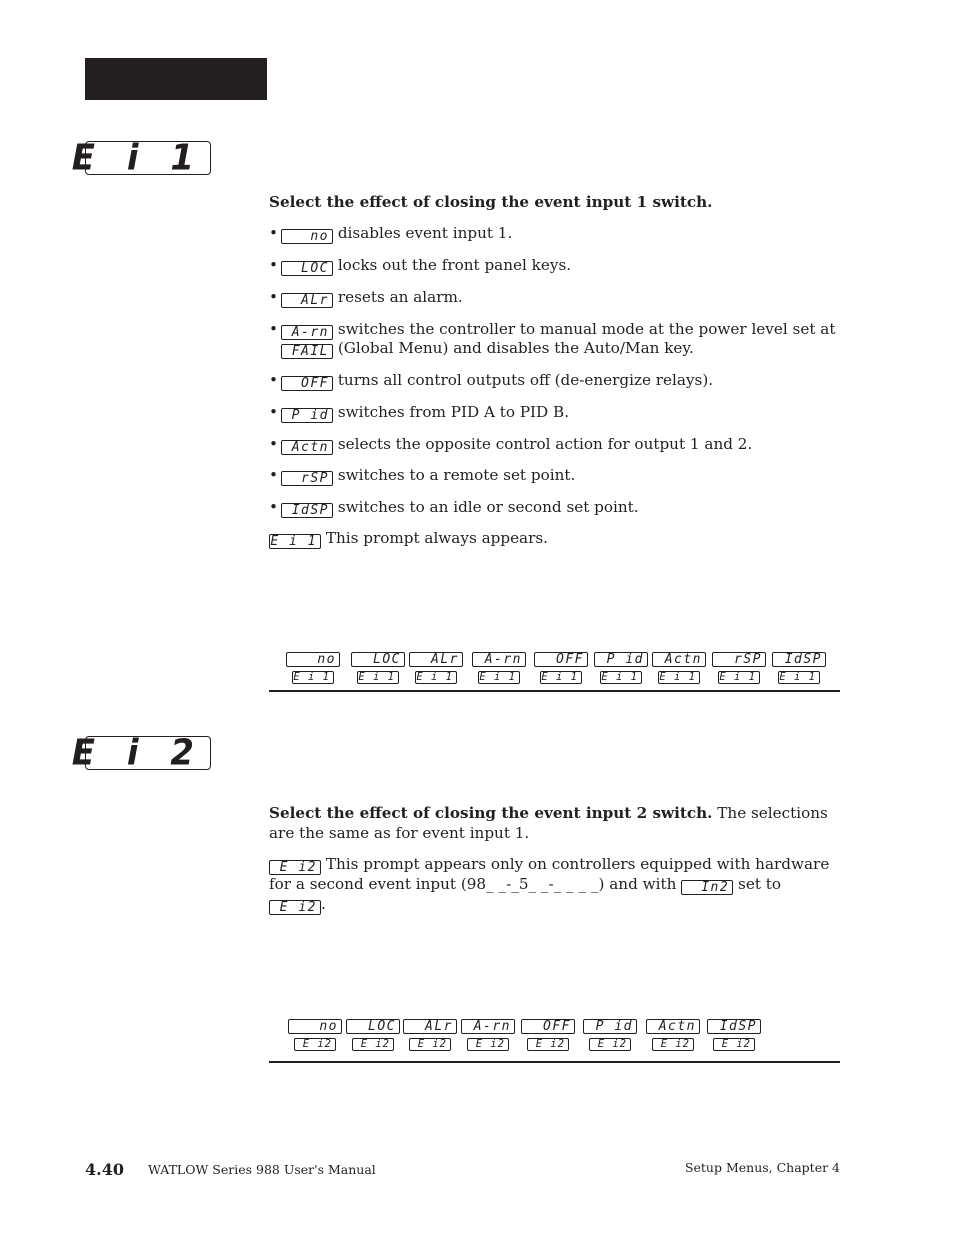 The width and height of the screenshot is (954, 1235). Describe the element at coordinates (295, 867) in the screenshot. I see `ei2-note-code: E i2` at that location.